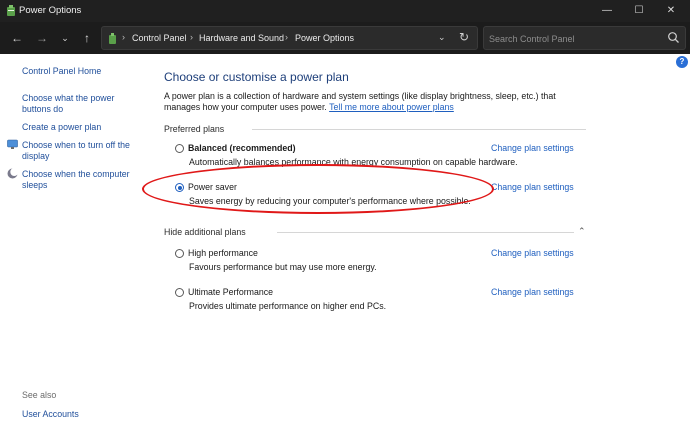 The height and width of the screenshot is (435, 690). I want to click on additional-plans-toggle: Hide additional plans, so click(205, 232).